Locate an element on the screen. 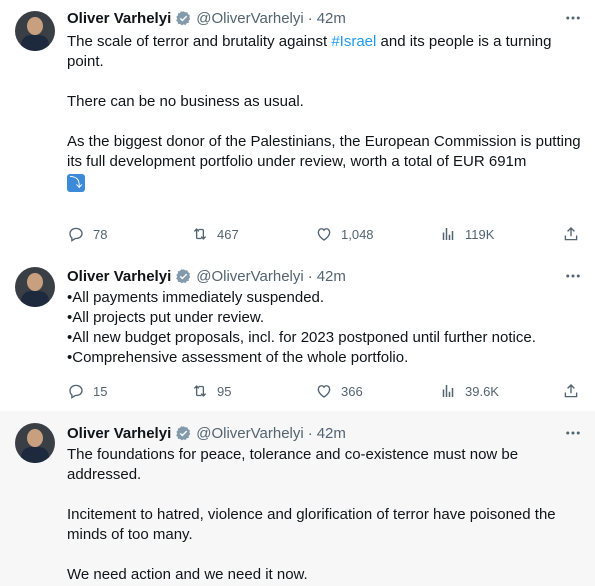  reply-button: 78 is located at coordinates (87, 234).